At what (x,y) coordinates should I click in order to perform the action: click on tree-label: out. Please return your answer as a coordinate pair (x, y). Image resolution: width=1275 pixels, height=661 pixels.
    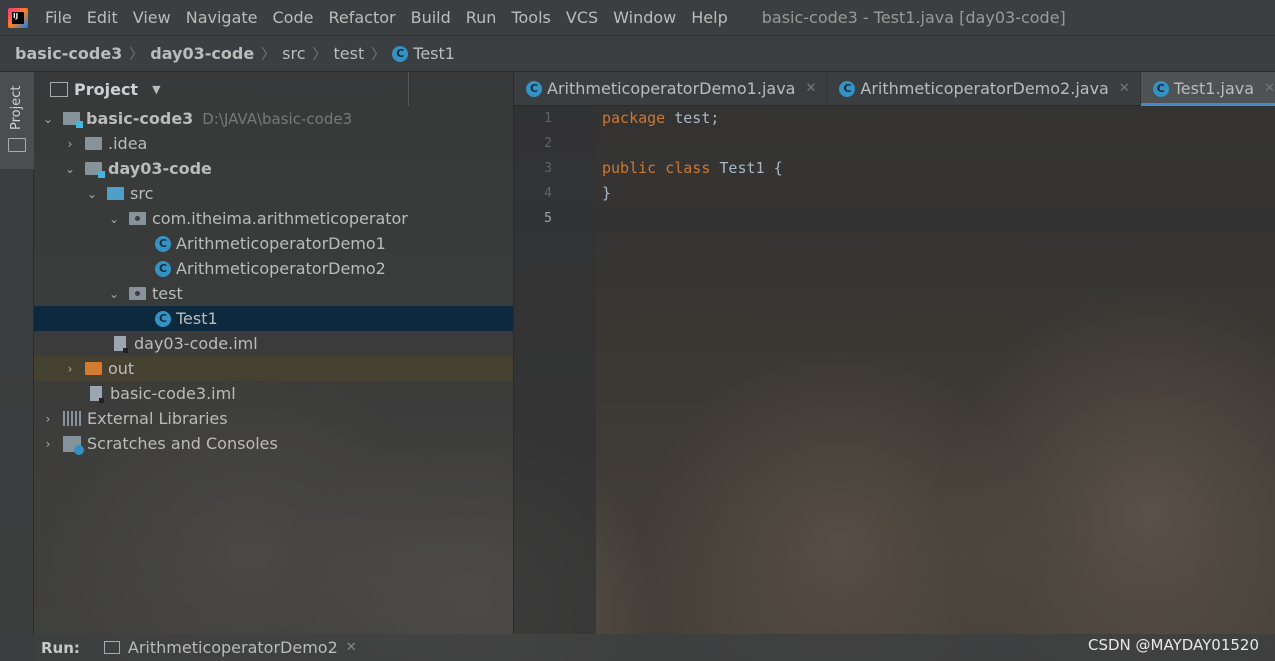
    Looking at the image, I should click on (121, 368).